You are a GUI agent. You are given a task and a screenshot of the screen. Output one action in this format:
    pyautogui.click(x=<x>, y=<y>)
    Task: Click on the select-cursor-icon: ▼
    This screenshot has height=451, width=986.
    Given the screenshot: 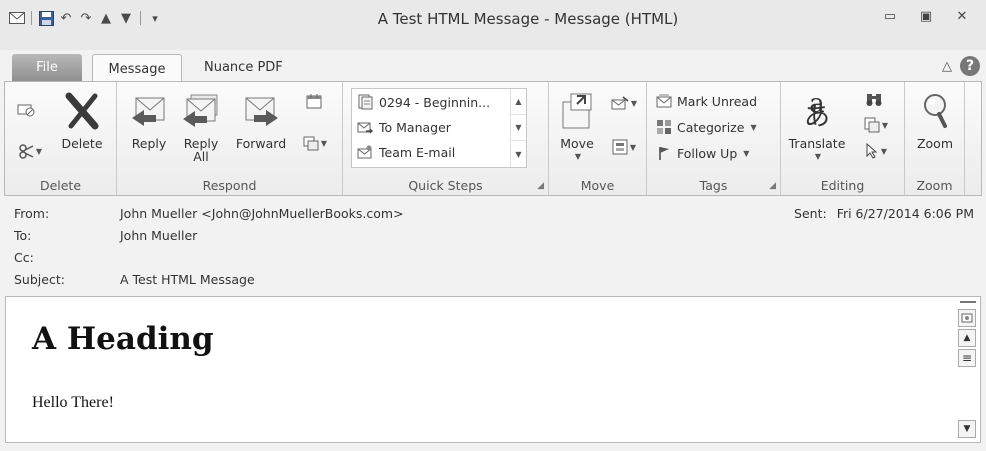 What is the action you would take?
    pyautogui.click(x=876, y=151)
    